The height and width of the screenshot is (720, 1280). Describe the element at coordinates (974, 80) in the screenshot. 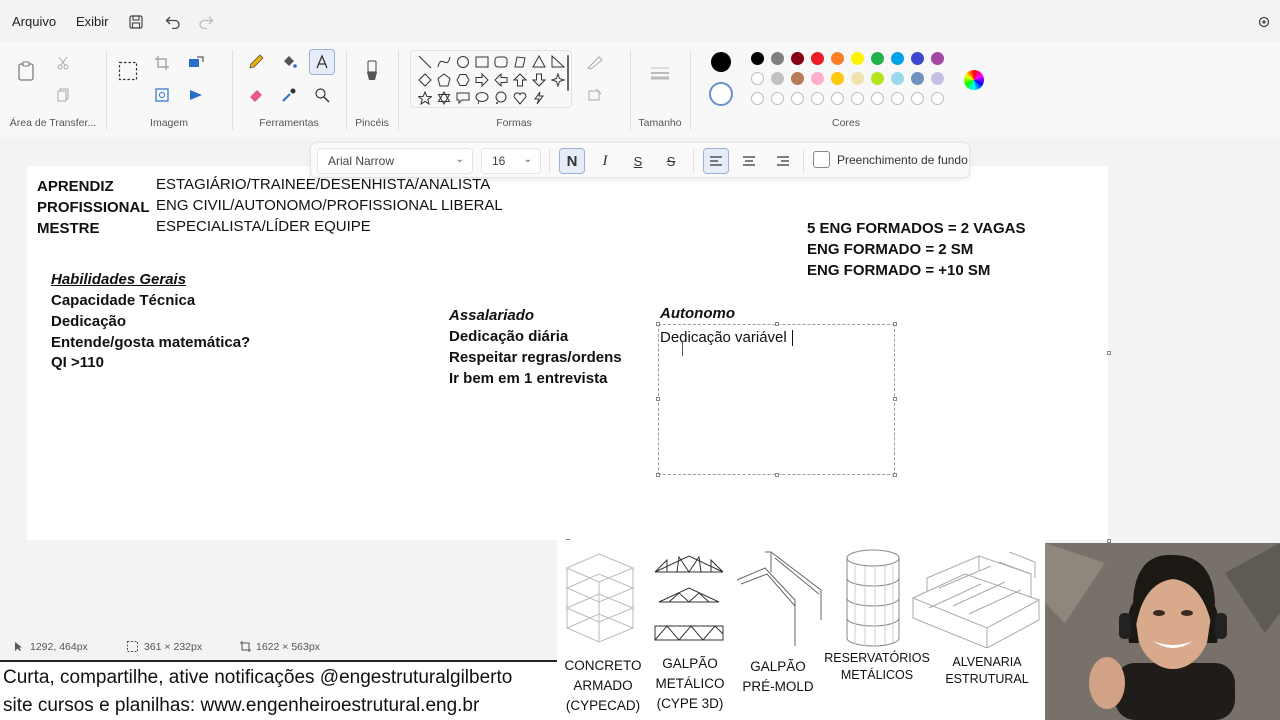

I see `edit-colors-icon` at that location.